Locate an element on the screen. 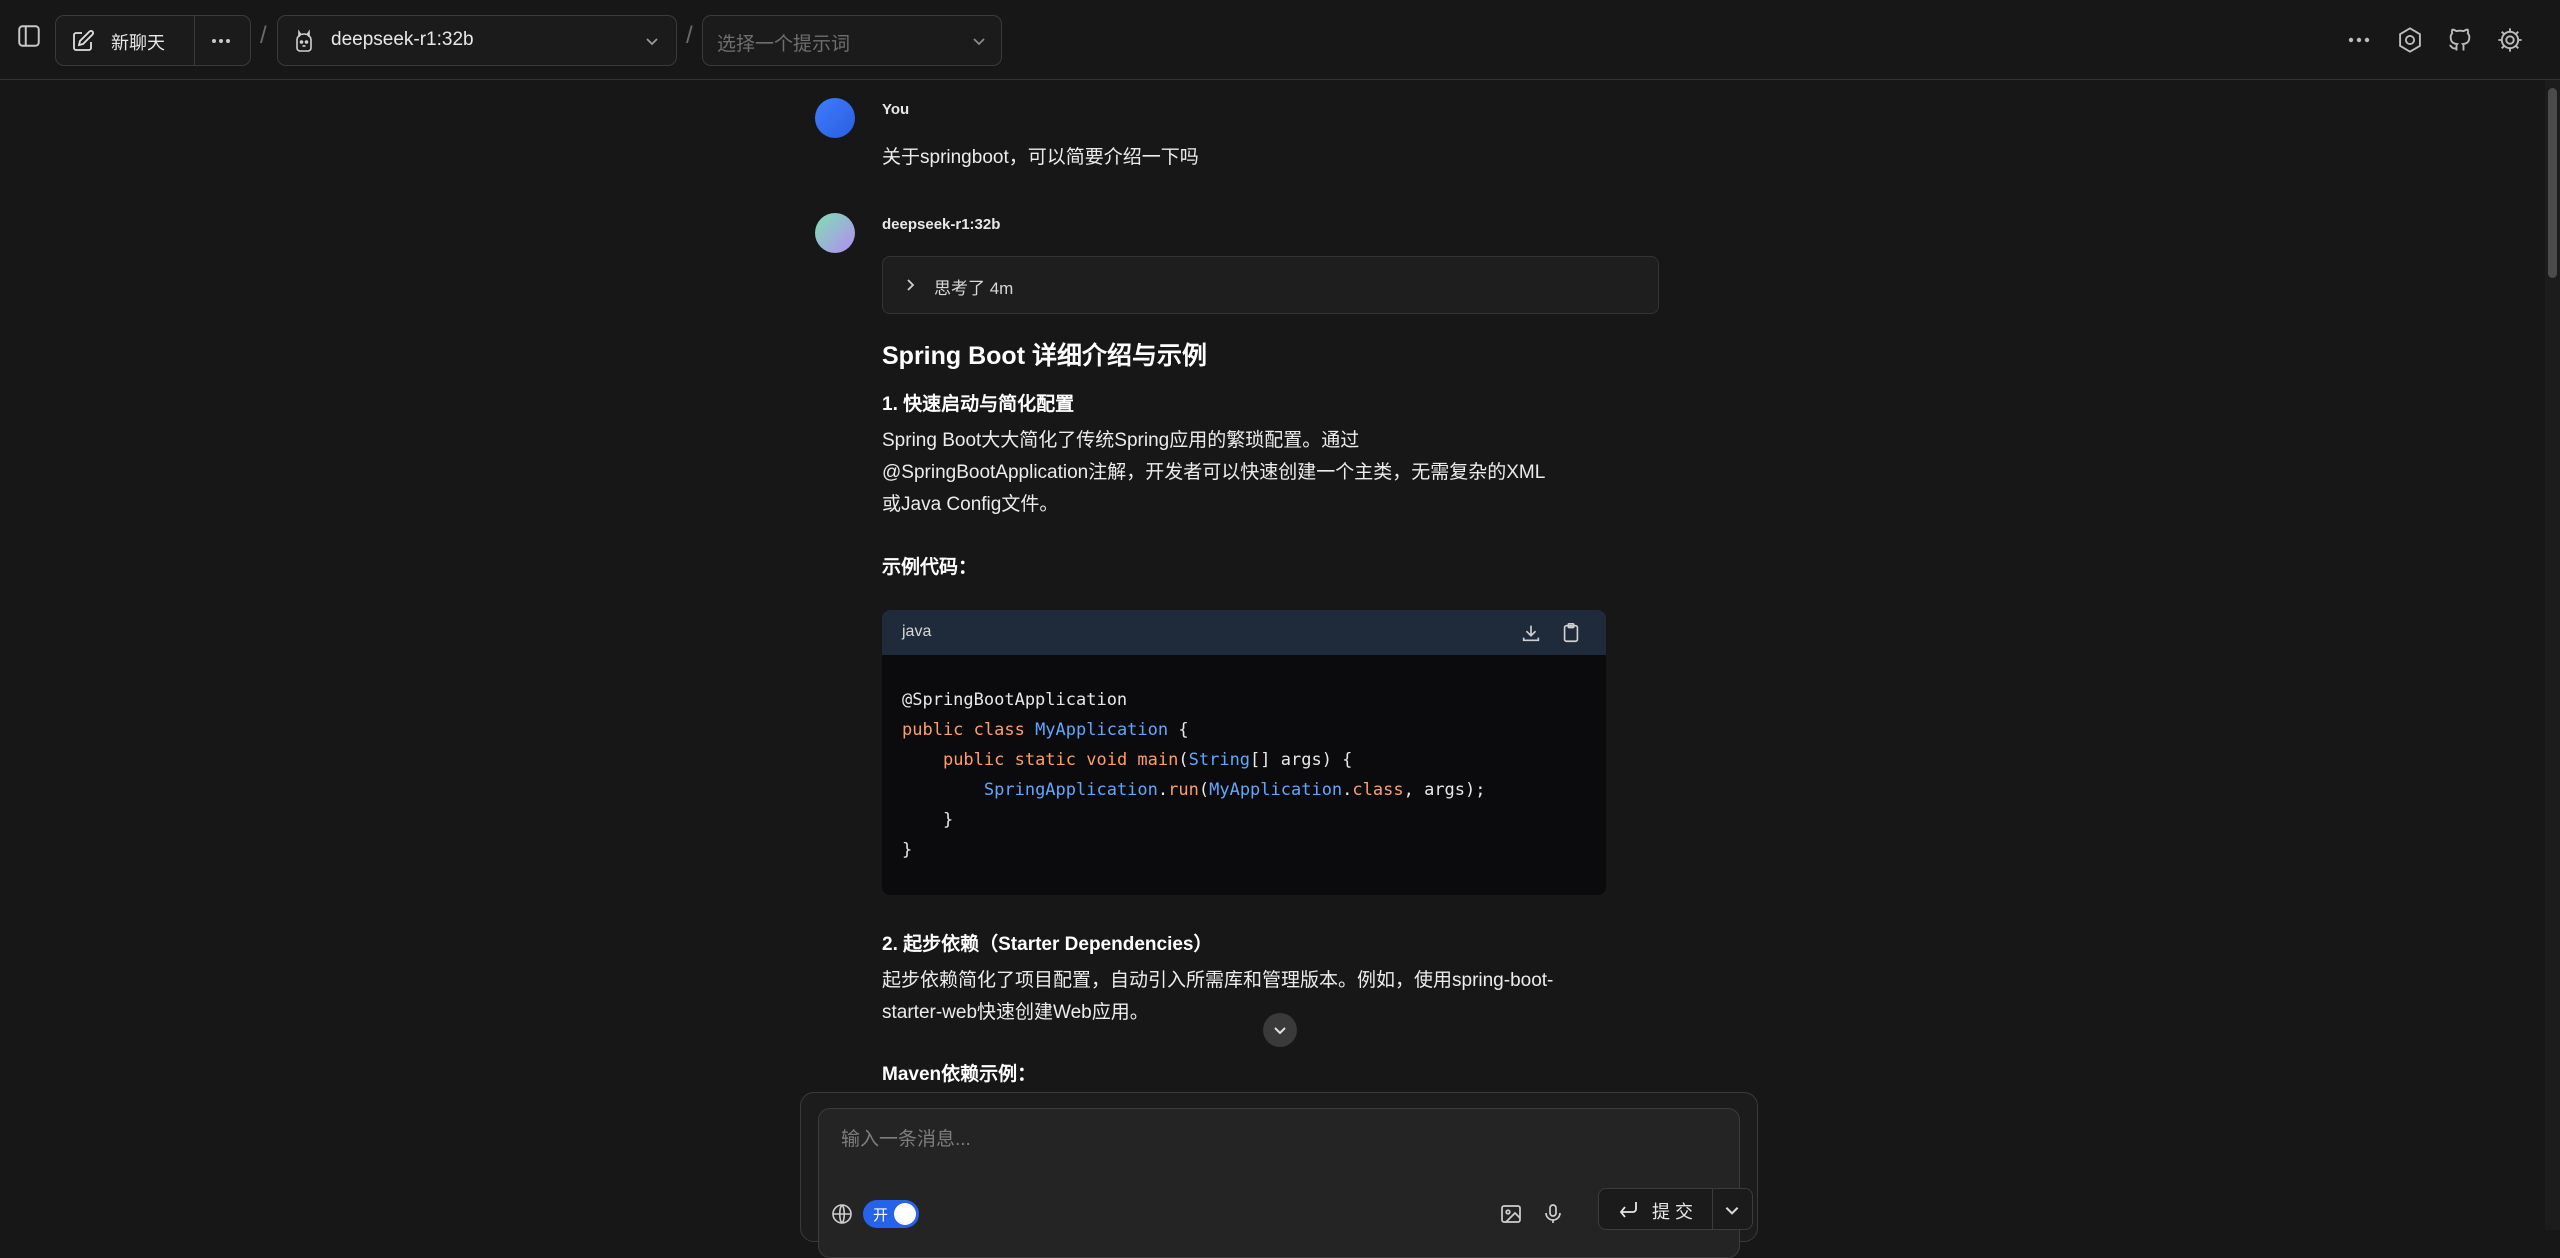  web-search-toggle: 开 is located at coordinates (891, 1214).